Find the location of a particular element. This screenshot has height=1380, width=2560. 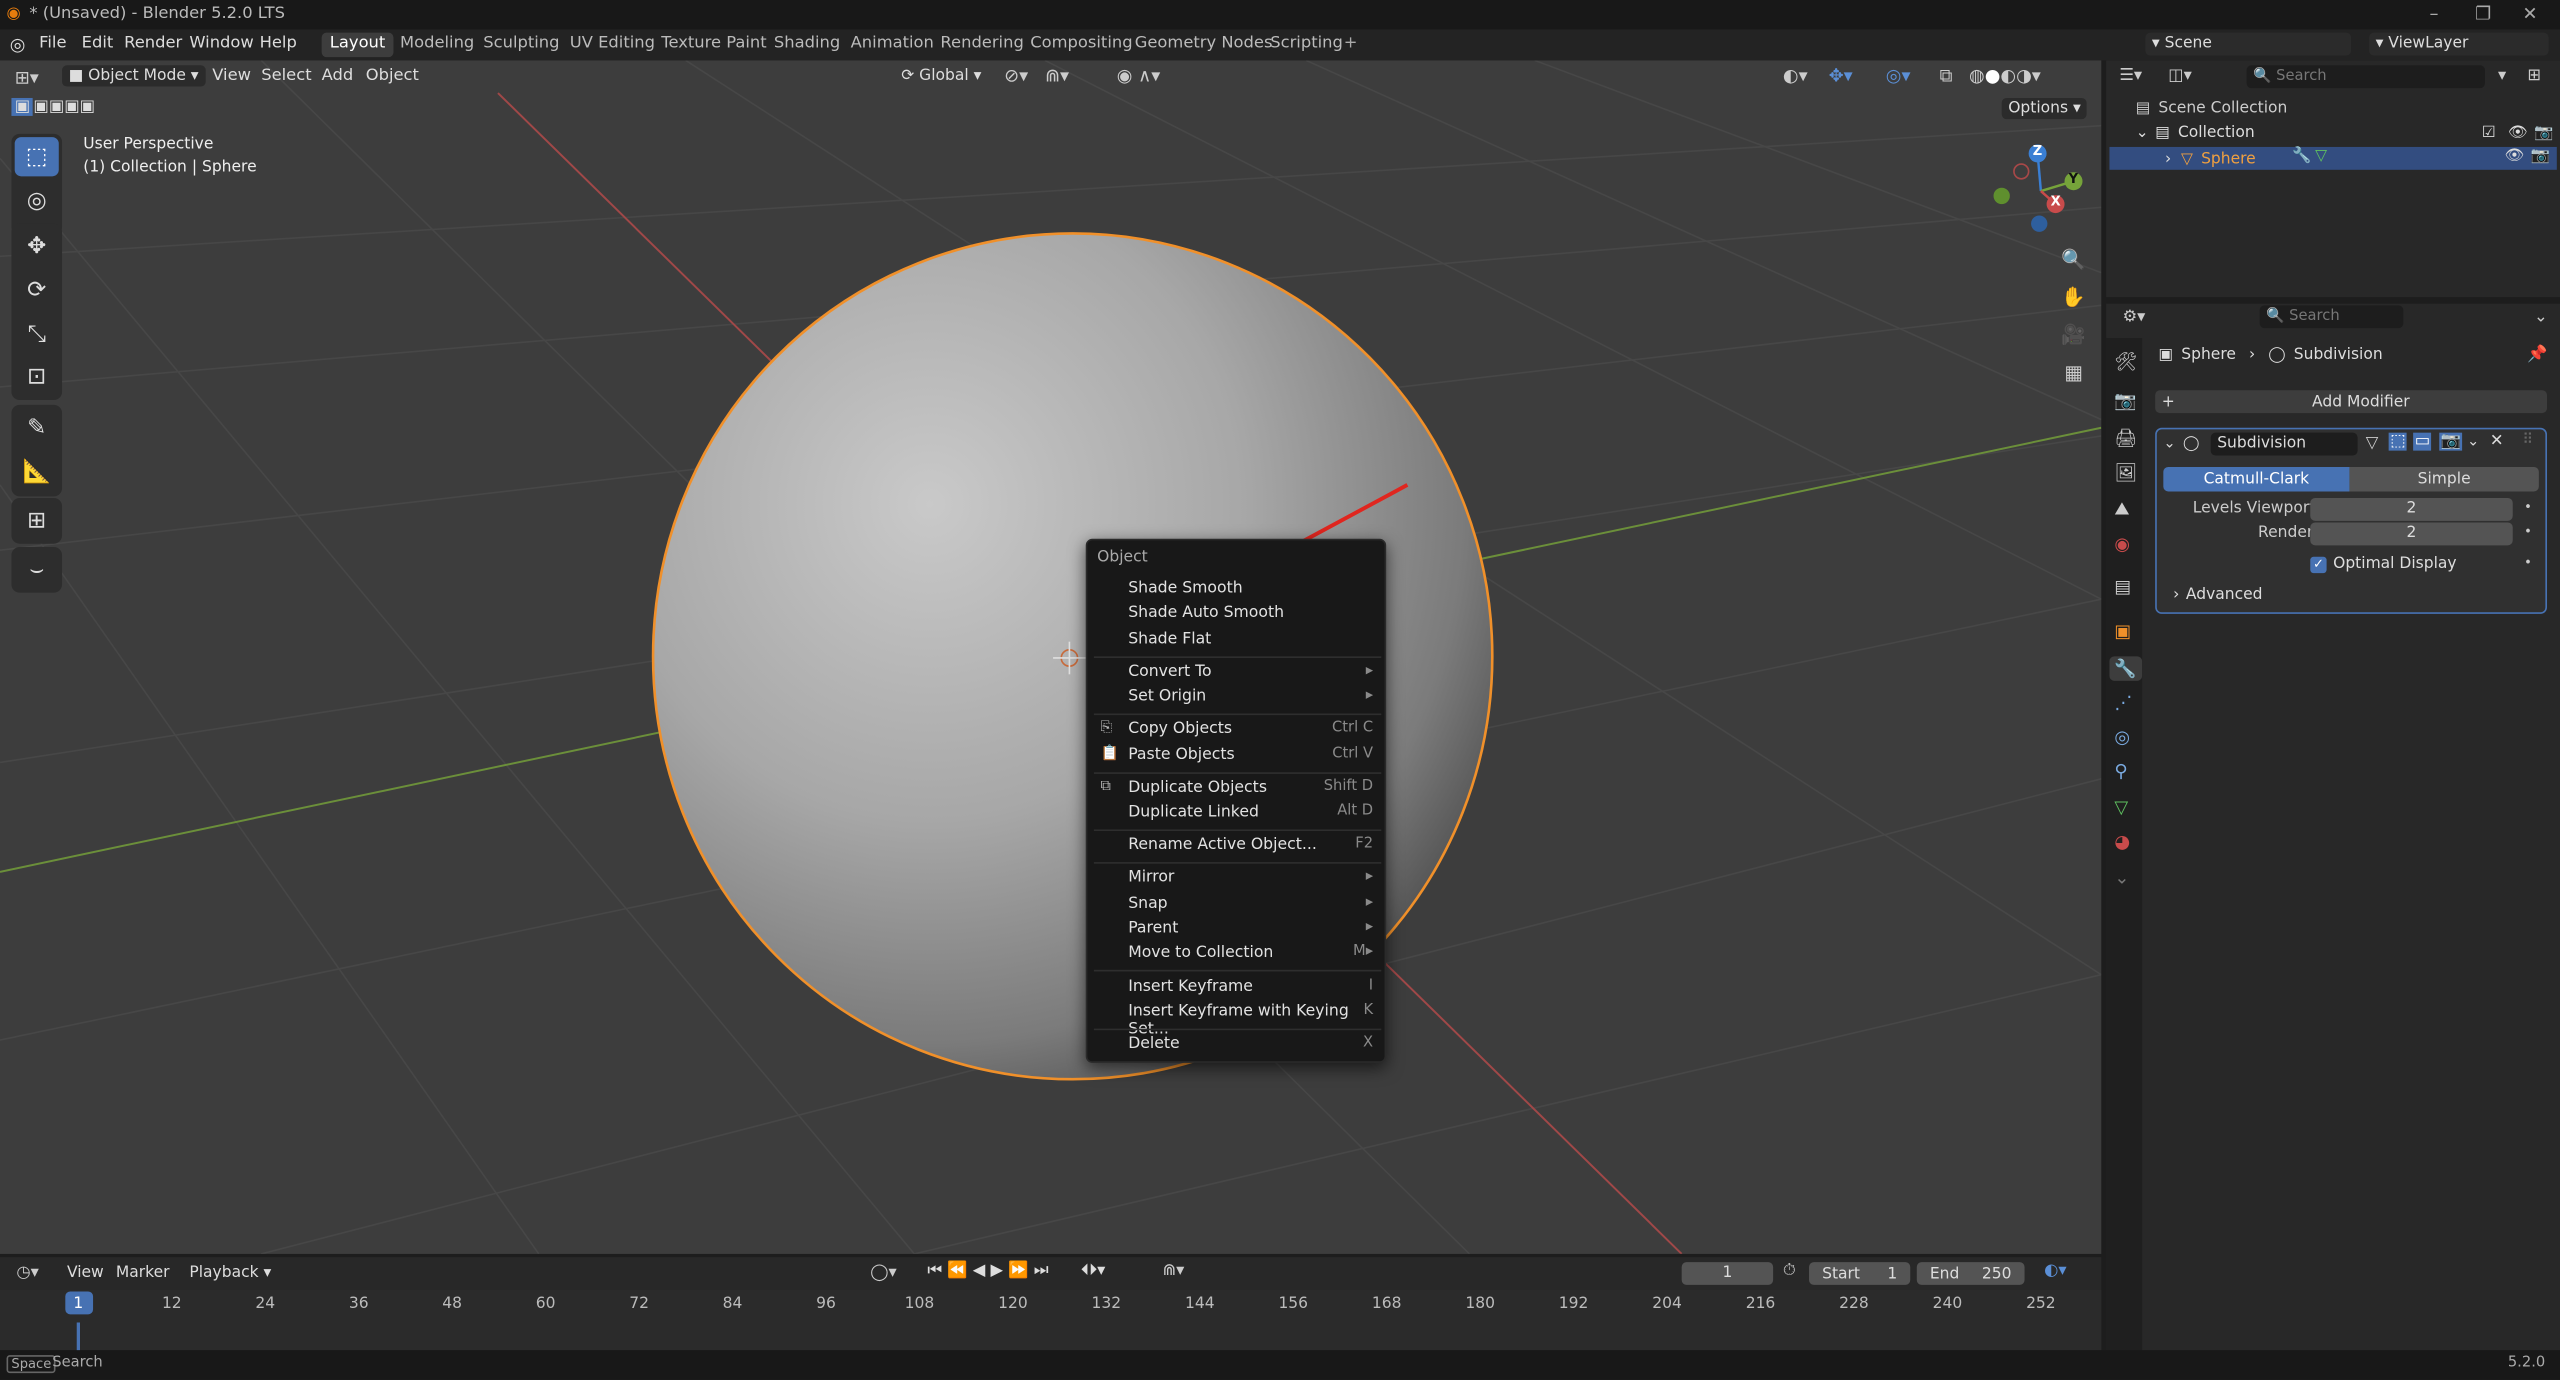

object-tab-icon: ▣ is located at coordinates (2122, 630).